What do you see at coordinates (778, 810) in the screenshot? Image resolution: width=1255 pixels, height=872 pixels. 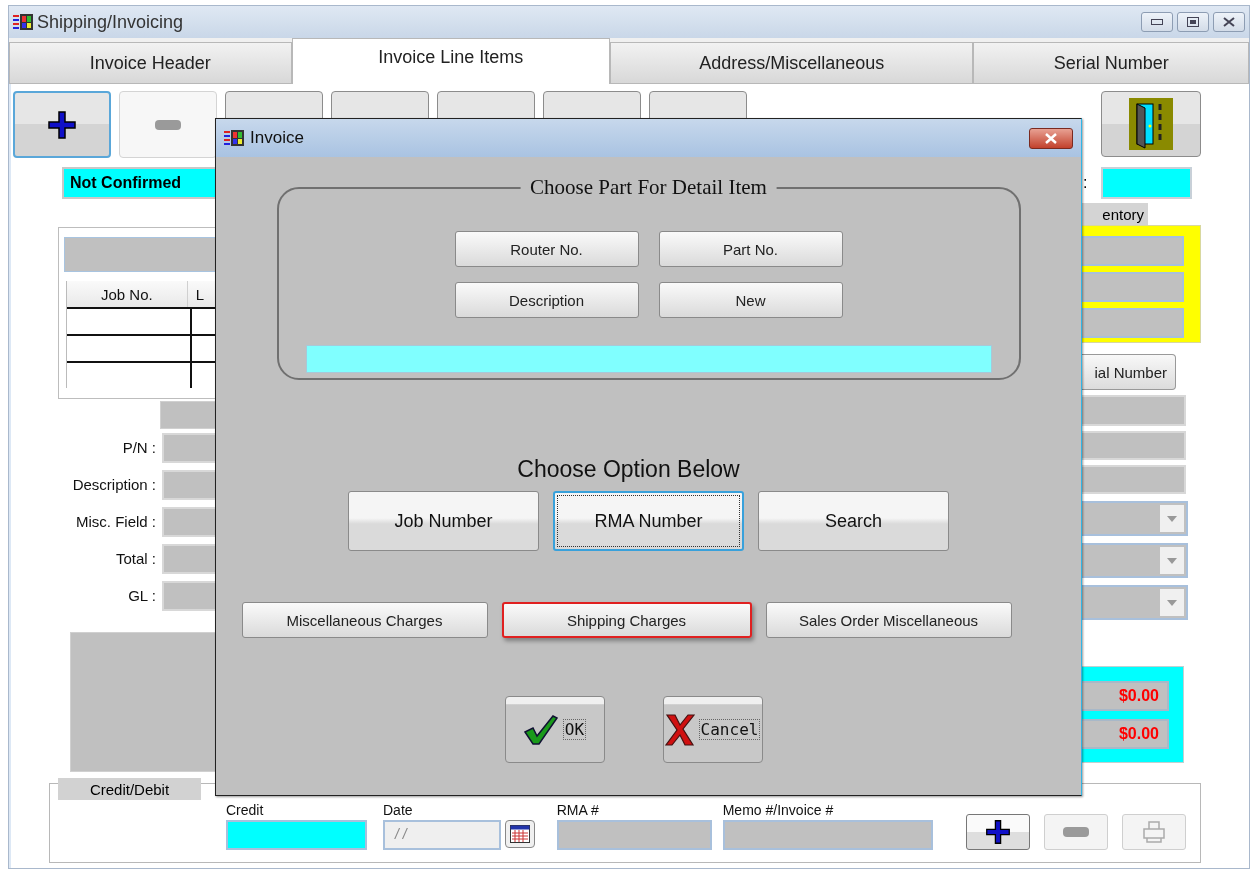 I see `field-label: Memo #/Invoice #` at bounding box center [778, 810].